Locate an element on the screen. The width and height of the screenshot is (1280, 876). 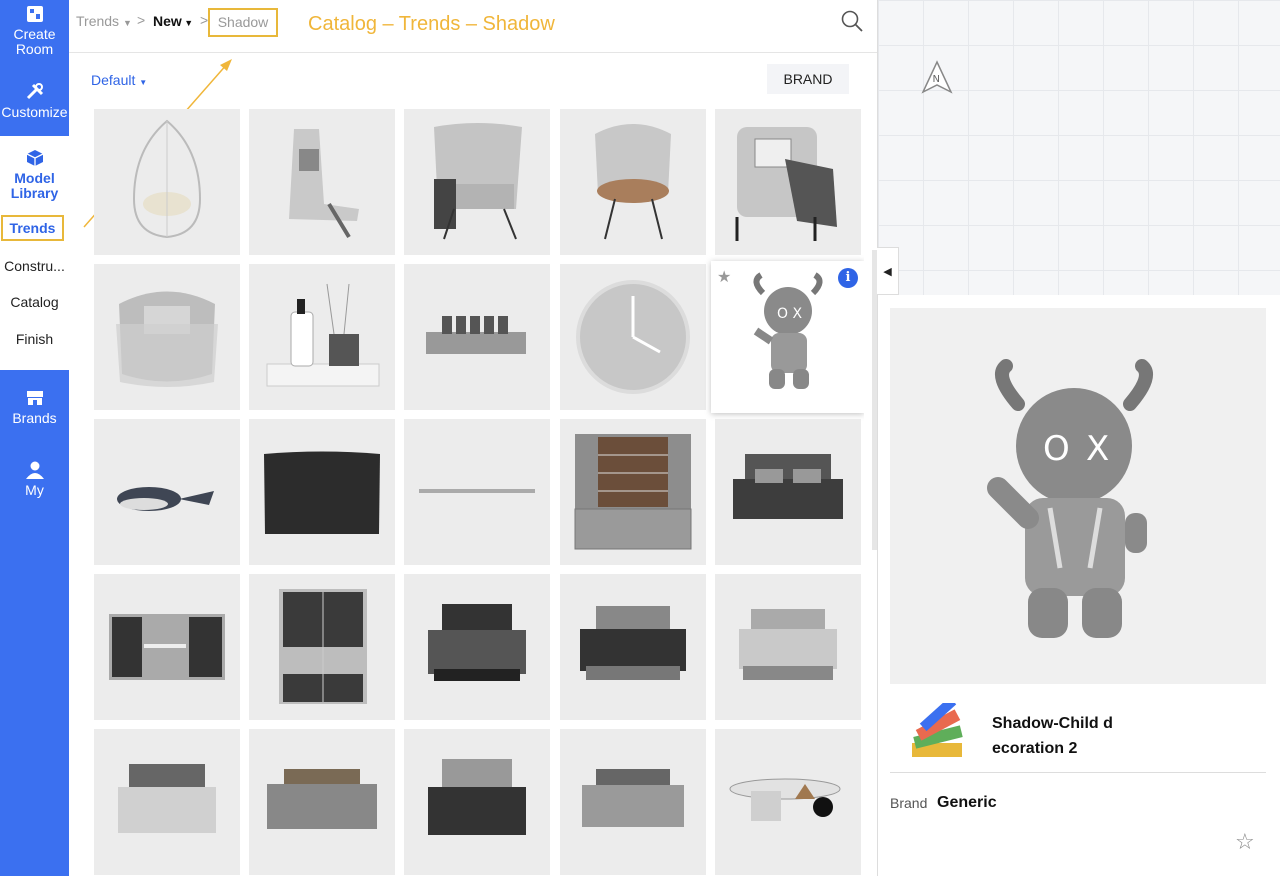
material-swatch-icon is located at coordinates (937, 730).